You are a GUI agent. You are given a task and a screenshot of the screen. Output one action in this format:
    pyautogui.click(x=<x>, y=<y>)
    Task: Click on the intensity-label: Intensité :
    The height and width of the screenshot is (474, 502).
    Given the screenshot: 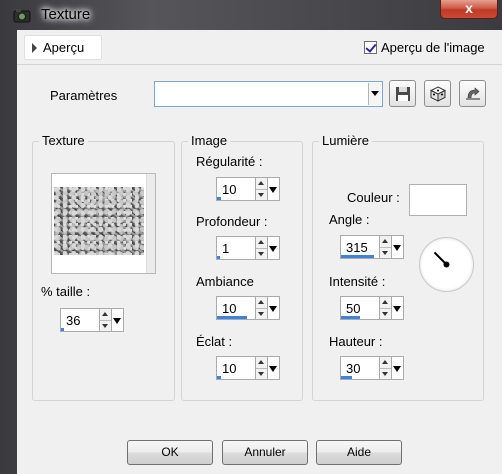 What is the action you would take?
    pyautogui.click(x=357, y=281)
    